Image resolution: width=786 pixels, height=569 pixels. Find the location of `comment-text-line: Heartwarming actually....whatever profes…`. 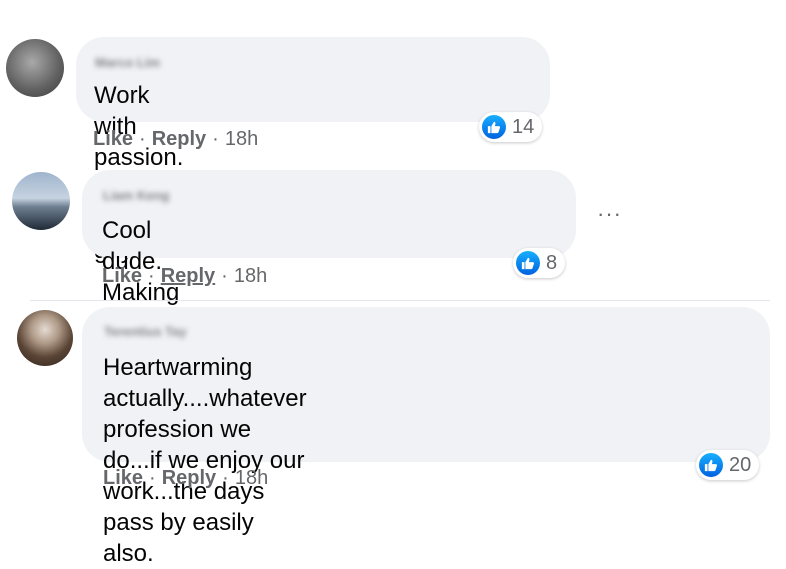

comment-text-line: Heartwarming actually....whatever profes… is located at coordinates (205, 398).